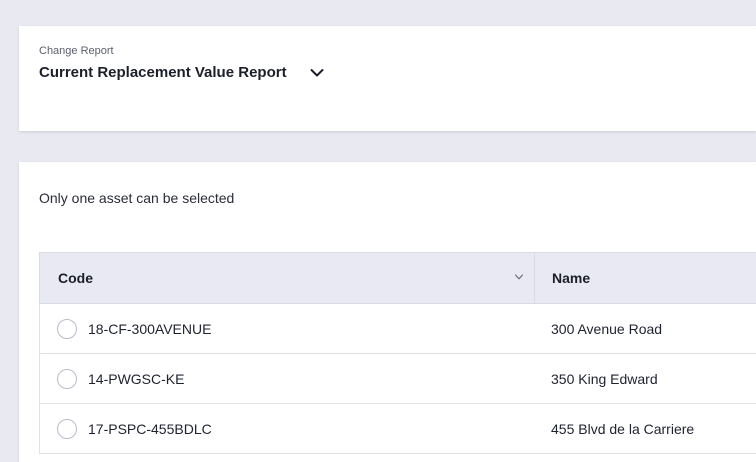 The height and width of the screenshot is (462, 756). I want to click on table-header: Code Name, so click(397, 278).